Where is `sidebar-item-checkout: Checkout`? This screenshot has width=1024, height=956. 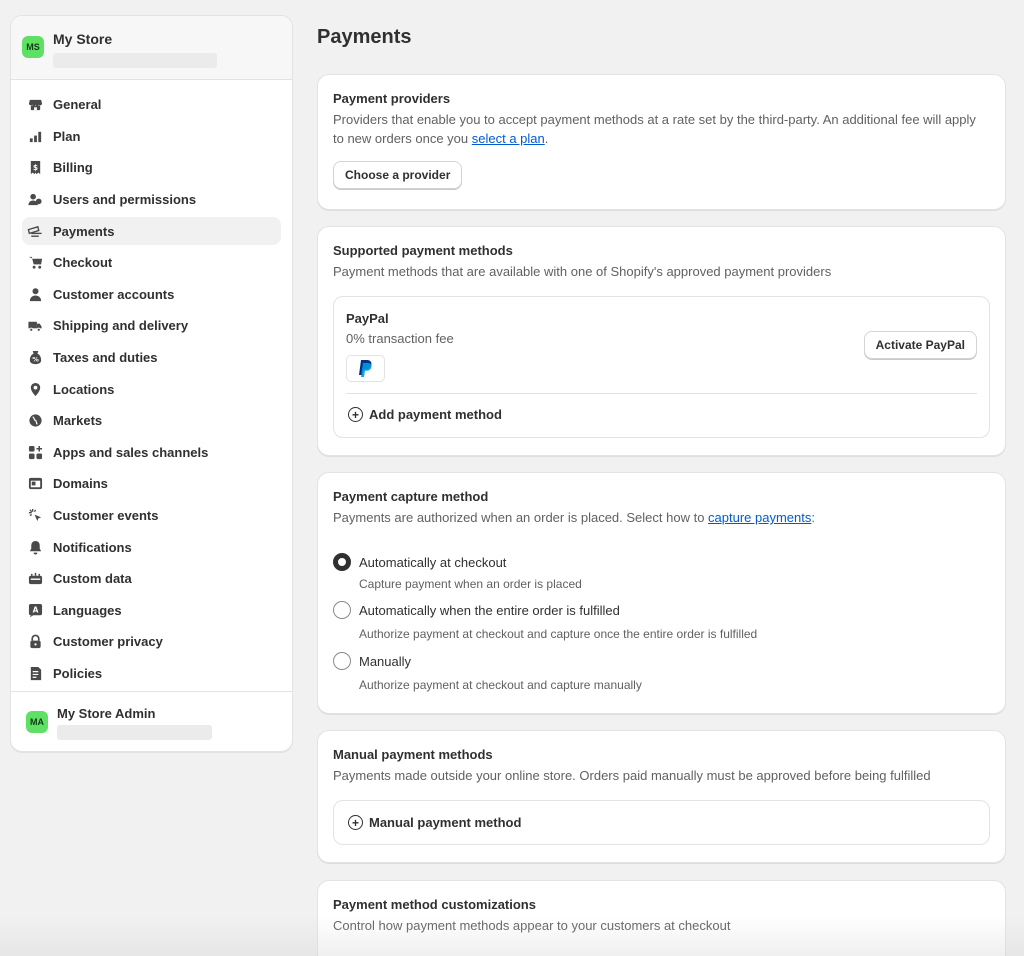
sidebar-item-checkout: Checkout is located at coordinates (151, 263).